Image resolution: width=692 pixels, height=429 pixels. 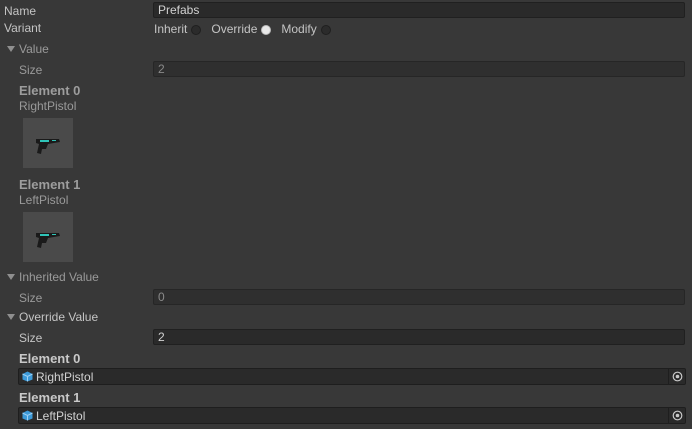 I want to click on value-element-1-title: Element 1, so click(x=50, y=184).